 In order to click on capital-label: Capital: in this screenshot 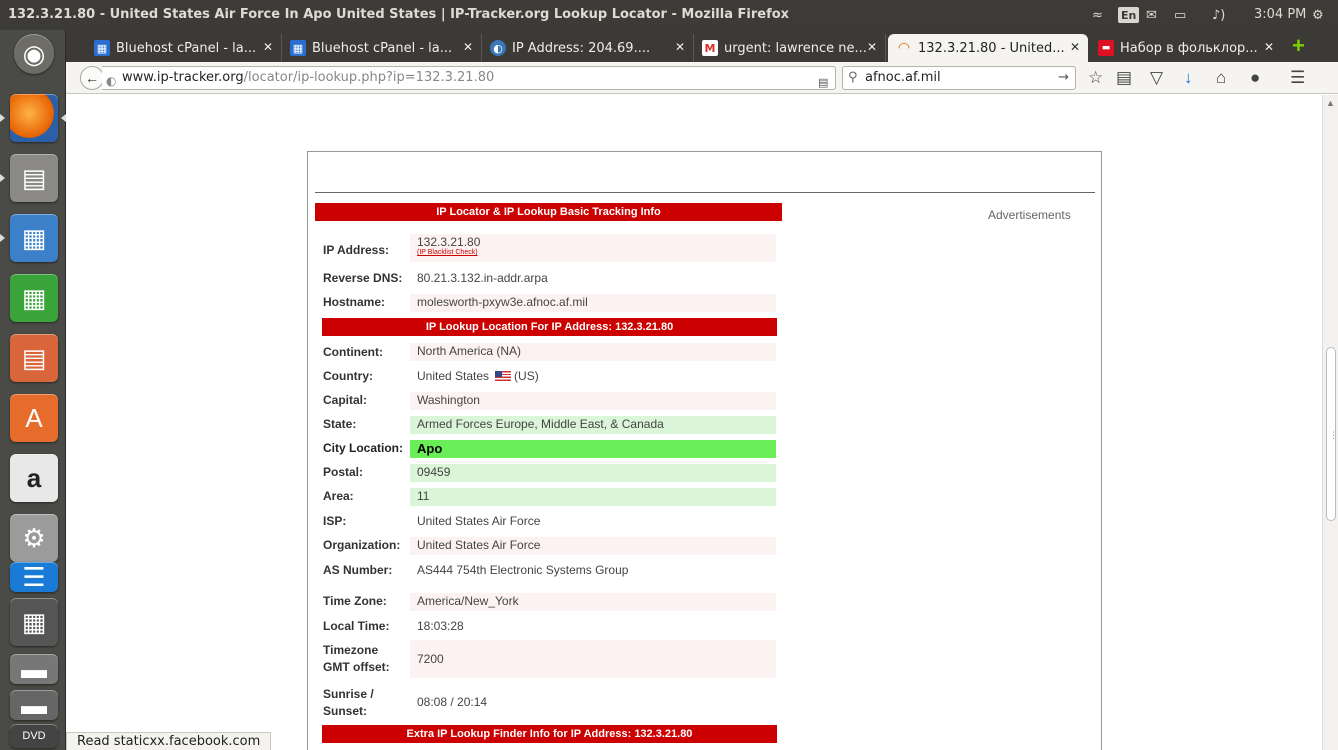, I will do `click(345, 400)`.